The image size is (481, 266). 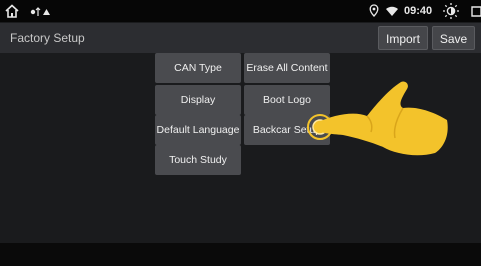 I want to click on save-button: Save, so click(x=453, y=38).